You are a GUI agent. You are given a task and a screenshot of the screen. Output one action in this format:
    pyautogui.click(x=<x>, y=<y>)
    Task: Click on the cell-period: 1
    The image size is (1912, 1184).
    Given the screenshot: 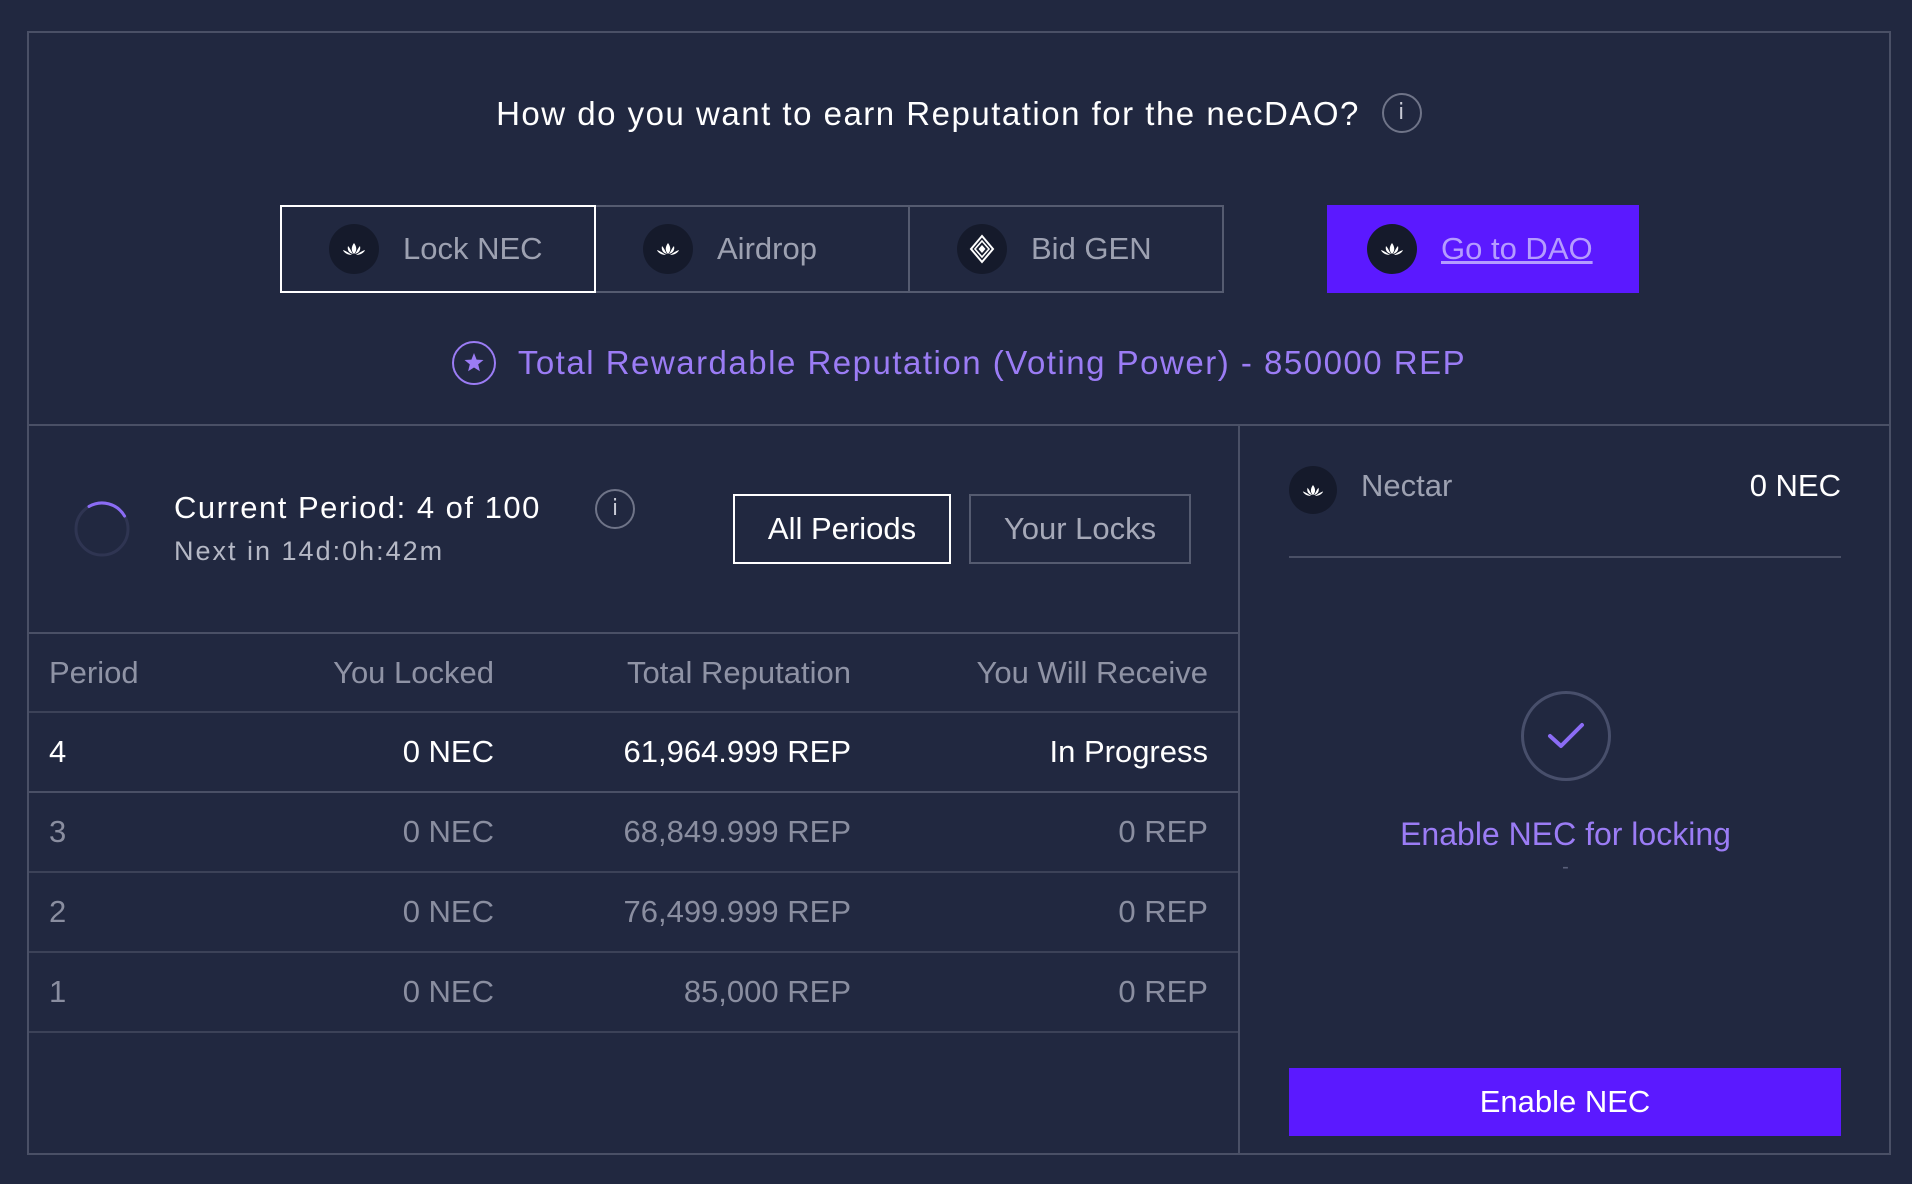 What is the action you would take?
    pyautogui.click(x=58, y=991)
    